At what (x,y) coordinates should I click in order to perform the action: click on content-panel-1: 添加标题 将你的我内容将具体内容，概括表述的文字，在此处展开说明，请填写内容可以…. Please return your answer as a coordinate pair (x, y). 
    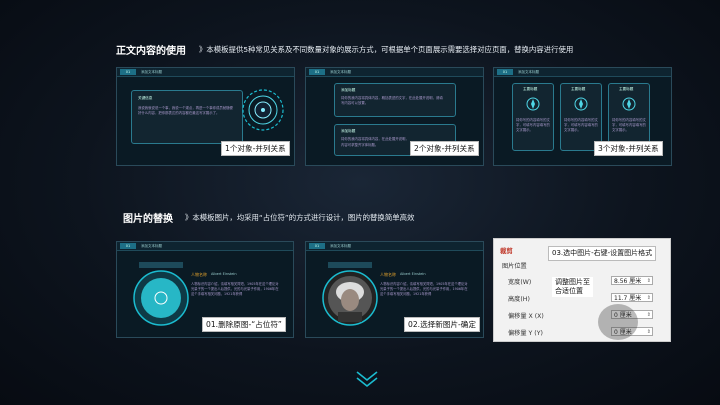
    Looking at the image, I should click on (395, 100).